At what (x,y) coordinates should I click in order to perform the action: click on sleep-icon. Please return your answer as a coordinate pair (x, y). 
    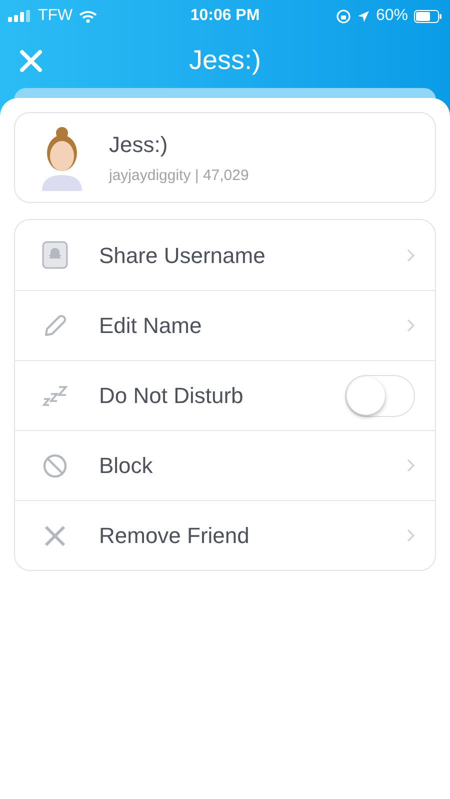
    Looking at the image, I should click on (55, 396).